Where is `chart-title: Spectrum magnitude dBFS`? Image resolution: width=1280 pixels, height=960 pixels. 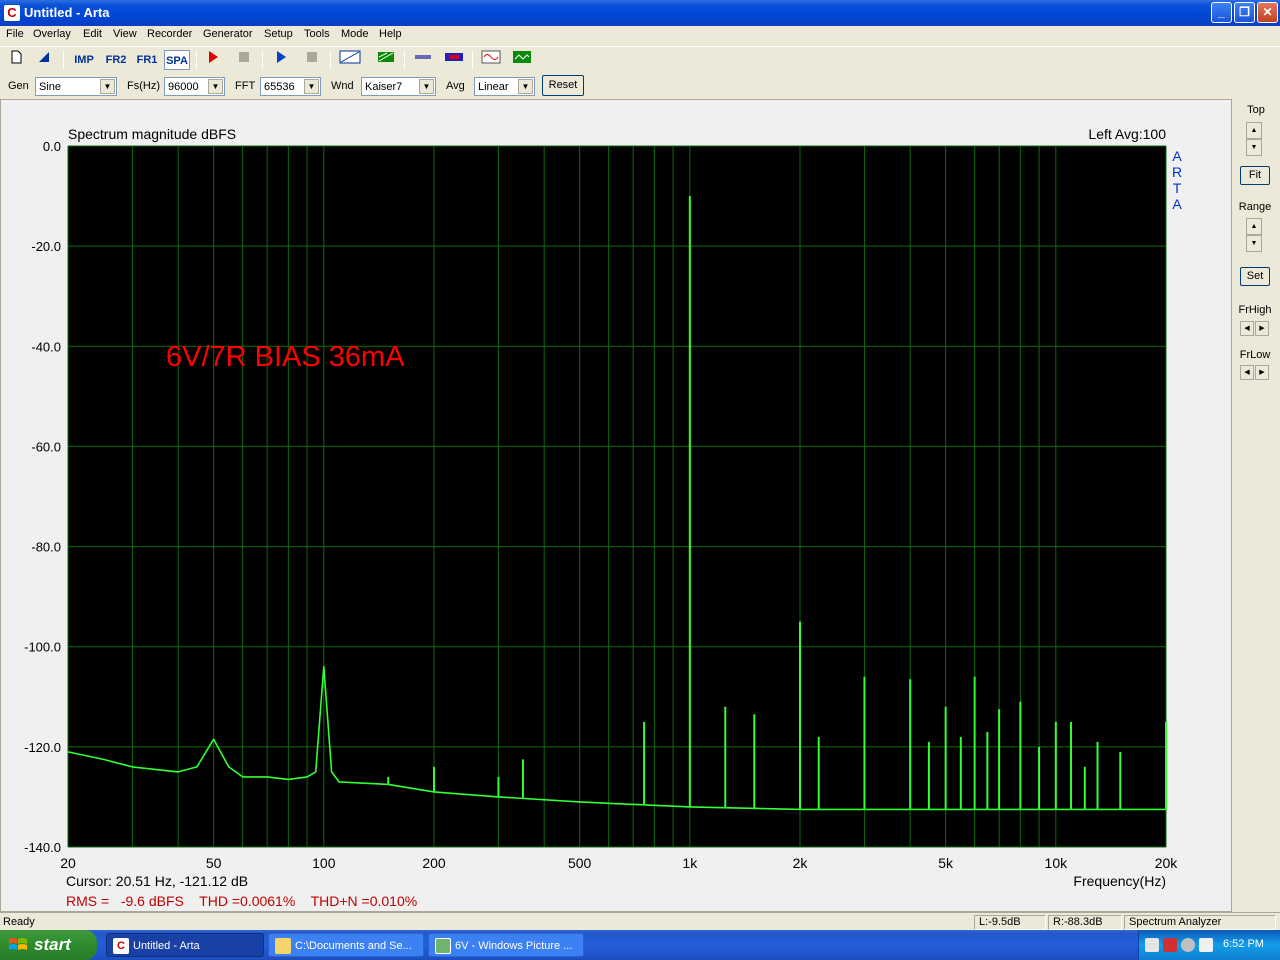
chart-title: Spectrum magnitude dBFS is located at coordinates (152, 134).